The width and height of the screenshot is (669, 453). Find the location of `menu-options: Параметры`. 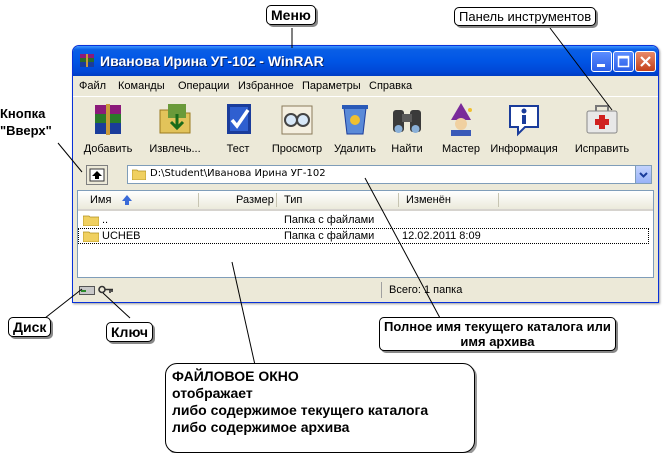

menu-options: Параметры is located at coordinates (331, 86).